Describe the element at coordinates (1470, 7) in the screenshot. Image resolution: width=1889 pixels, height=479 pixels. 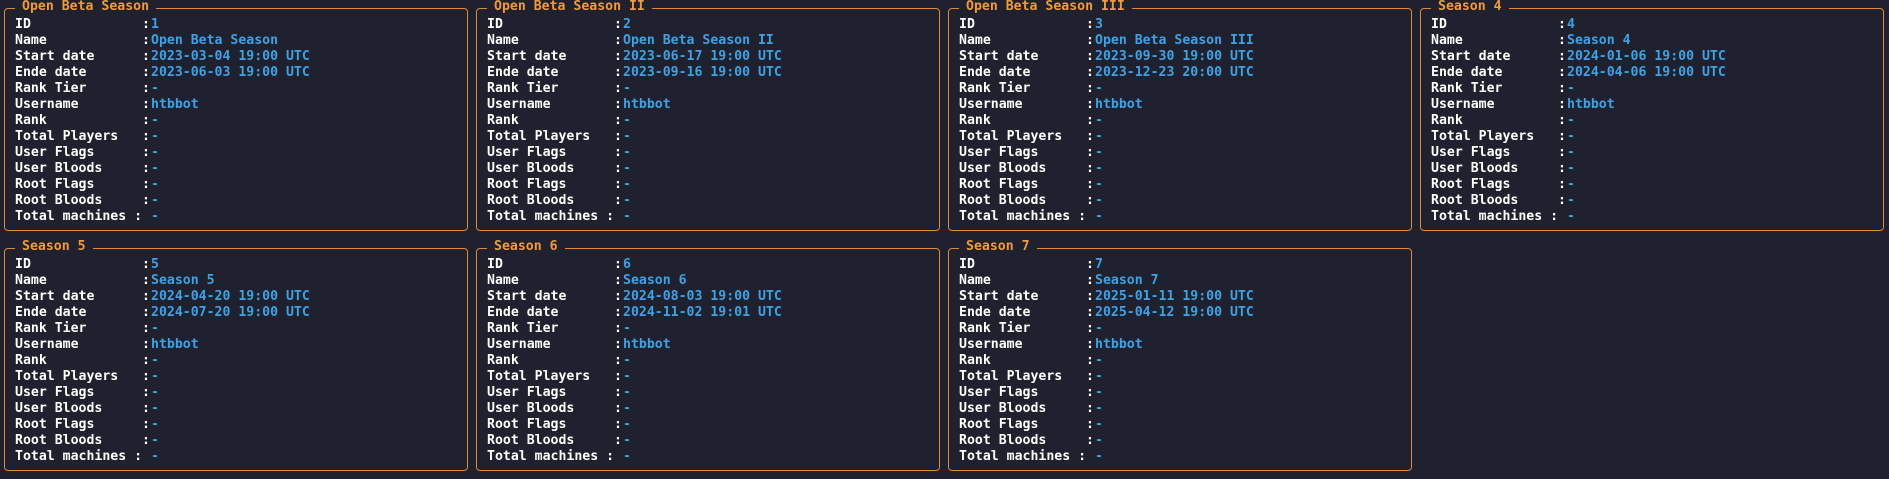
I see `season-panel-title: Season 4` at that location.